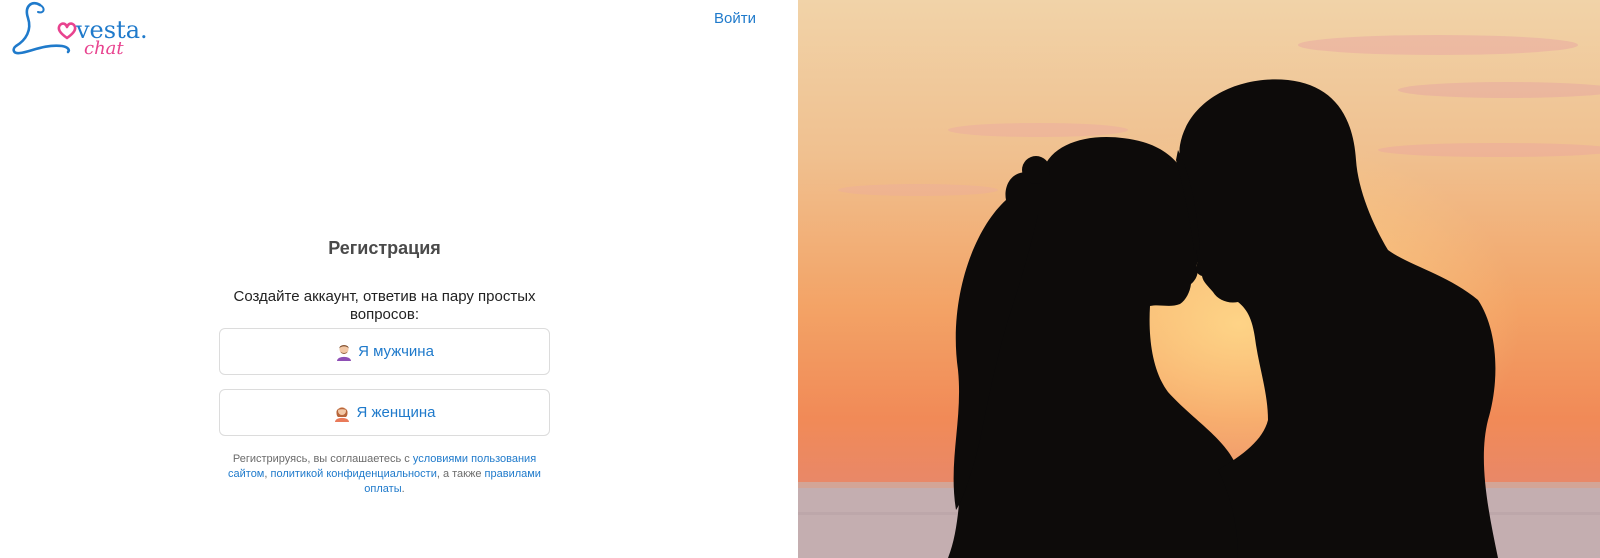  I want to click on i-am-man-button: Я мужчина, so click(384, 351).